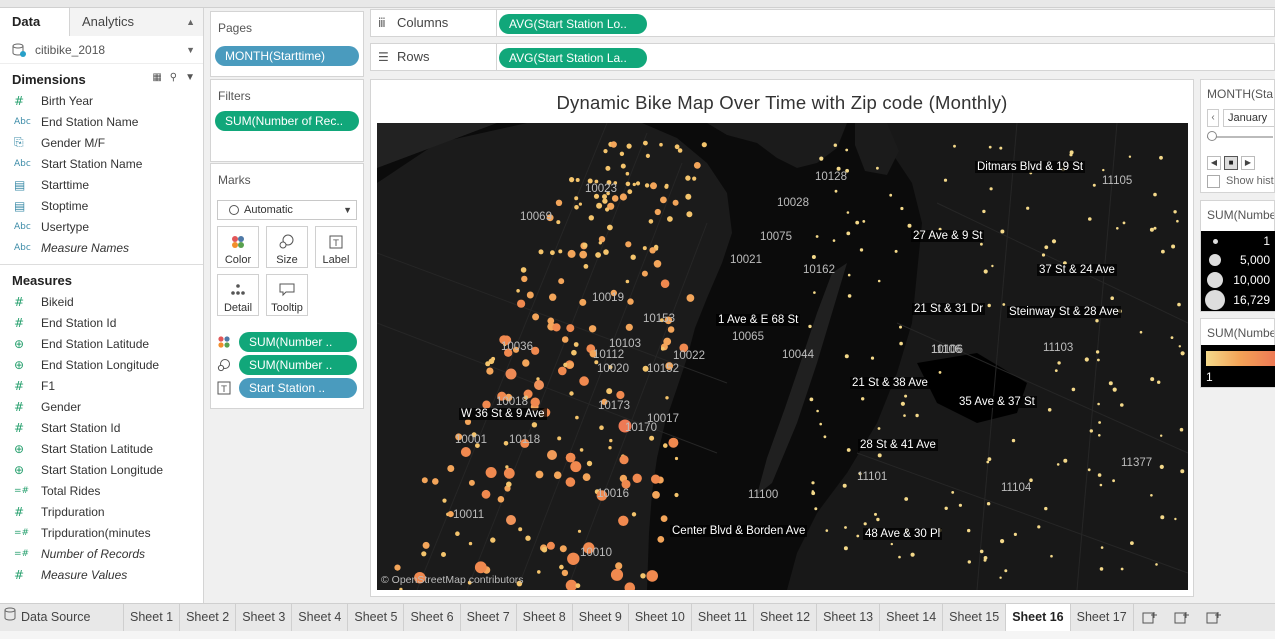  Describe the element at coordinates (101, 100) in the screenshot. I see `field-item: # Birth Year` at that location.